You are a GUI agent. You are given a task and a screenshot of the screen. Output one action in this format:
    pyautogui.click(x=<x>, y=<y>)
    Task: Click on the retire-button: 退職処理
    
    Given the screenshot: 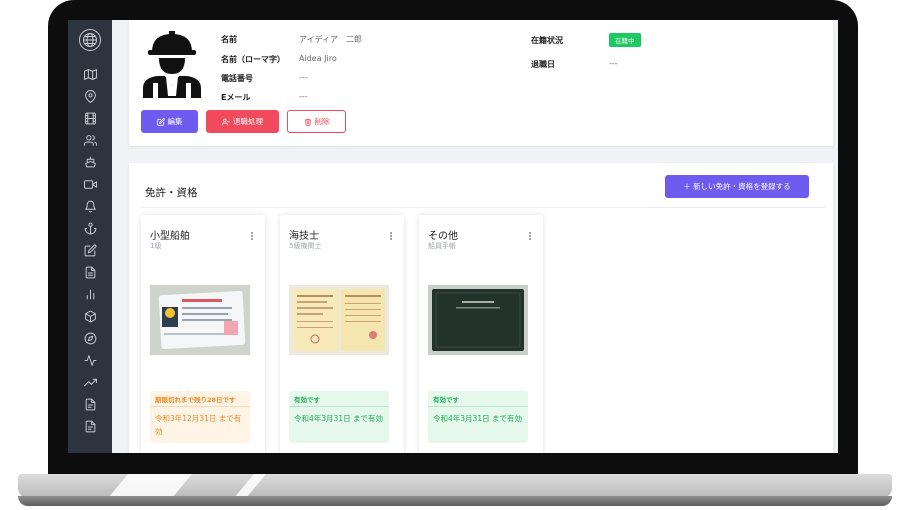 What is the action you would take?
    pyautogui.click(x=242, y=121)
    